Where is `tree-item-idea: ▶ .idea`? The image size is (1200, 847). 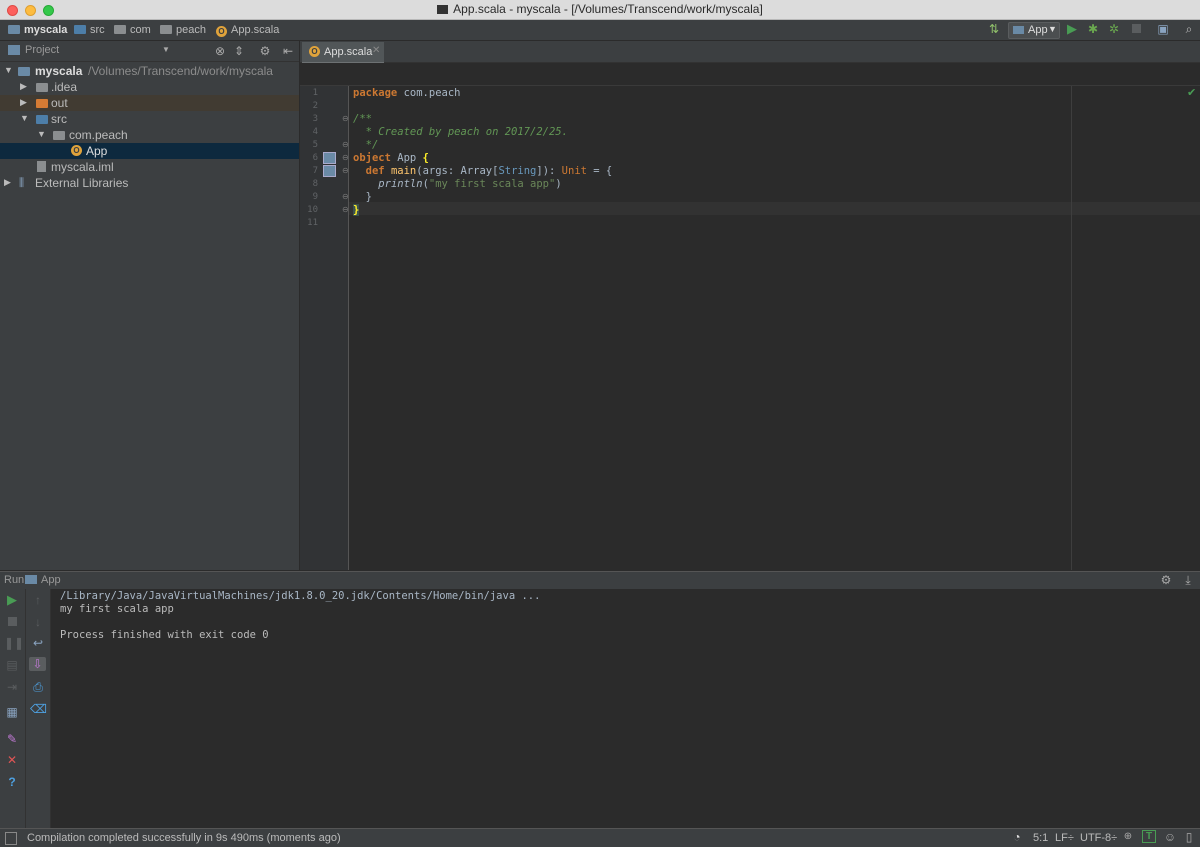 tree-item-idea: ▶ .idea is located at coordinates (149, 87).